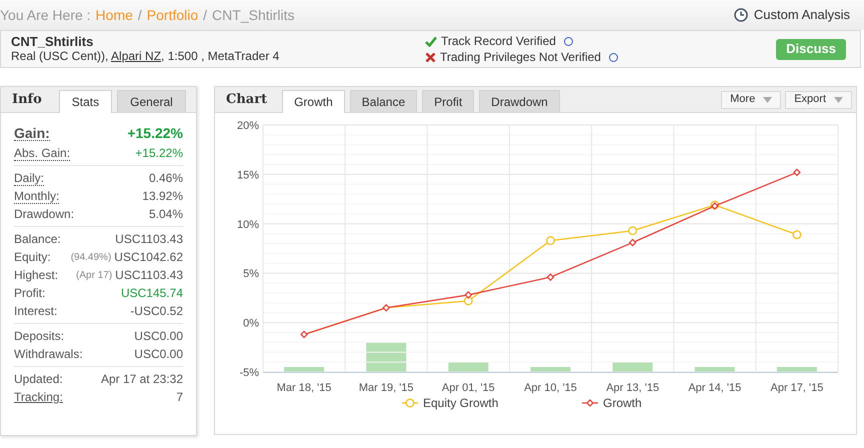 Image resolution: width=864 pixels, height=448 pixels. What do you see at coordinates (247, 224) in the screenshot?
I see `y-tick-label: 10%` at bounding box center [247, 224].